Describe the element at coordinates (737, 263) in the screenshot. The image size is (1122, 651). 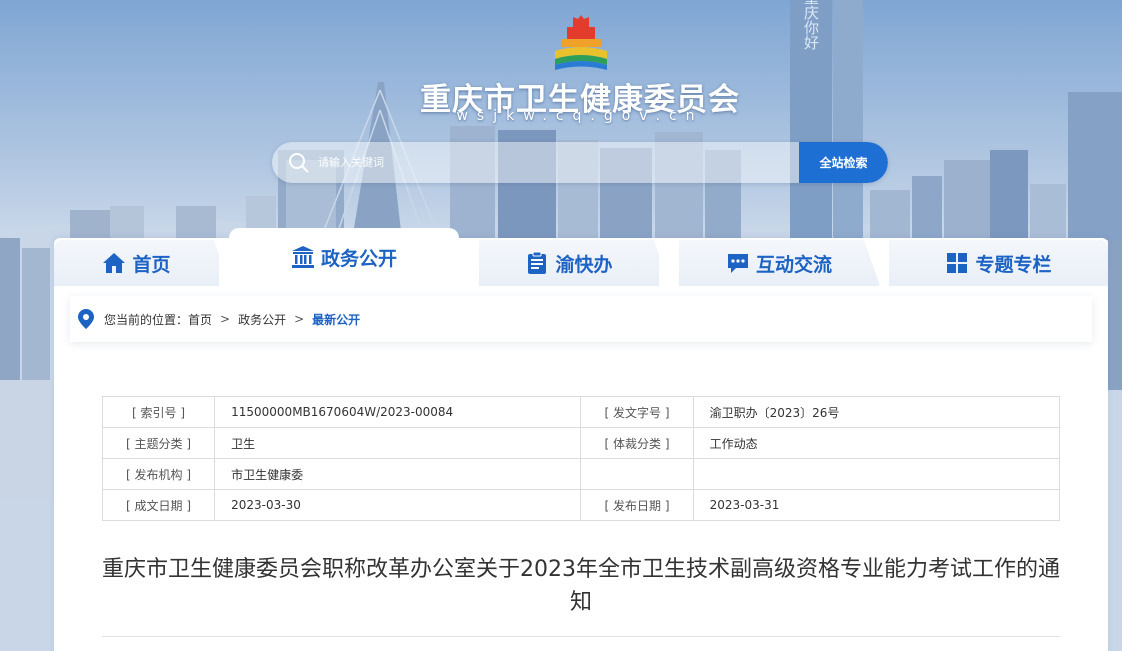
I see `chat-bubble-icon` at that location.